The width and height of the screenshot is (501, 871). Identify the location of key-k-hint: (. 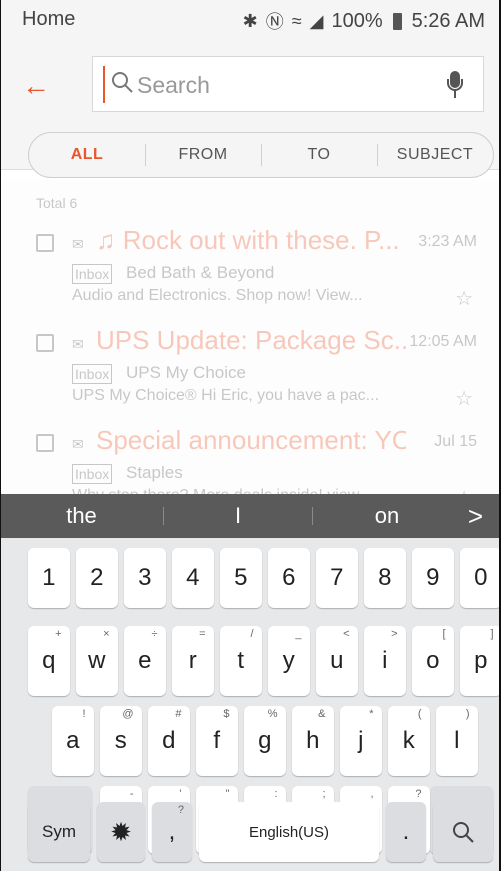
(419, 714).